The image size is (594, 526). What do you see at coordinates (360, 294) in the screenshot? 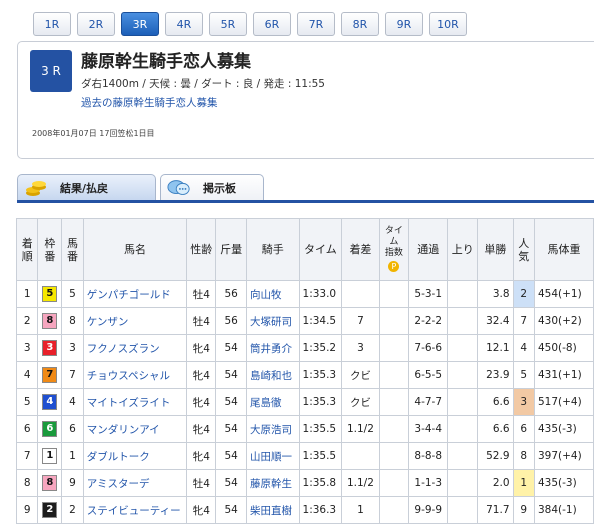
I see `margin-cell` at bounding box center [360, 294].